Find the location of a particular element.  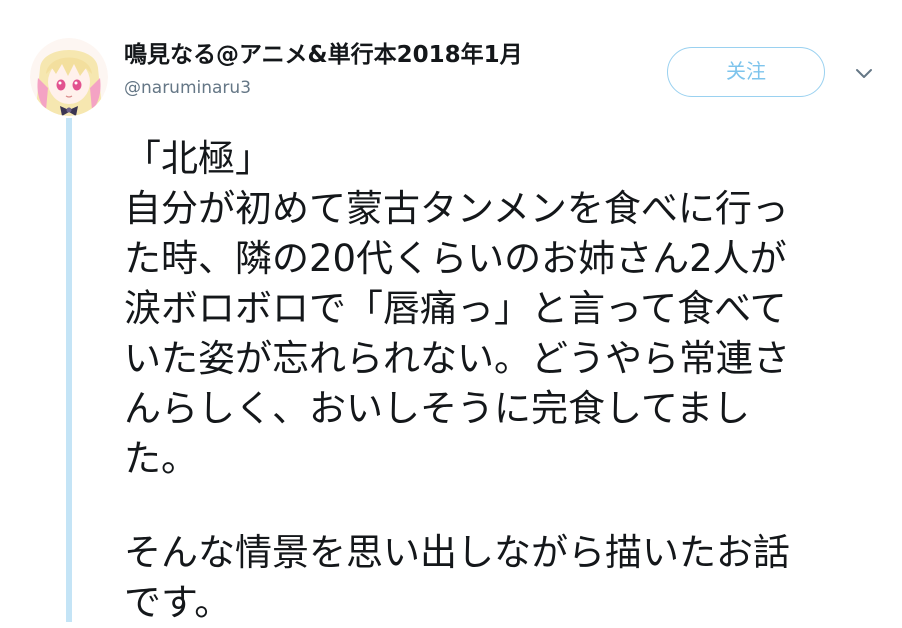

anime-girl-avatar-icon is located at coordinates (69, 77).